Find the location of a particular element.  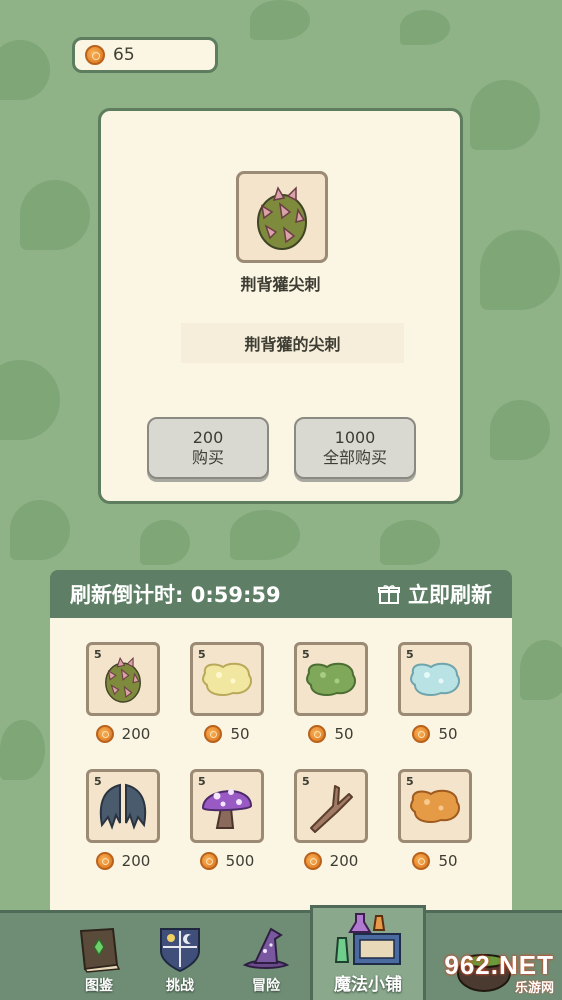

refresh-now-button: 立即刷新 is located at coordinates (435, 594).